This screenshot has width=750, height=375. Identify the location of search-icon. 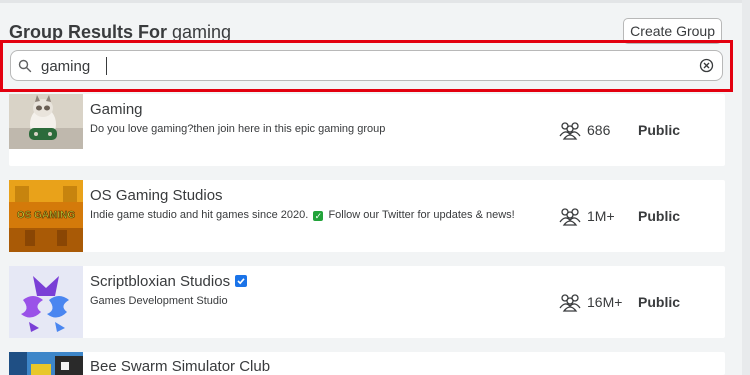
(25, 66).